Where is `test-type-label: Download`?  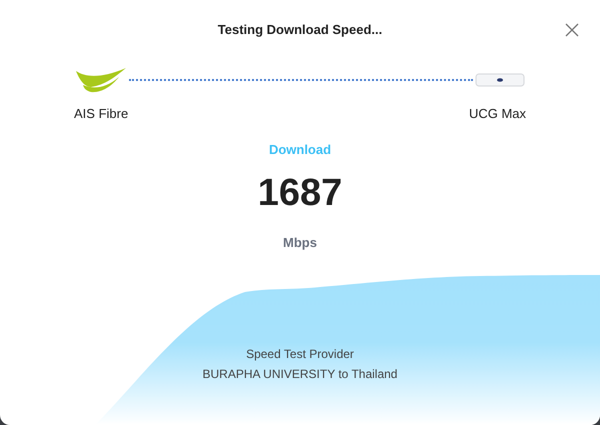
test-type-label: Download is located at coordinates (300, 149).